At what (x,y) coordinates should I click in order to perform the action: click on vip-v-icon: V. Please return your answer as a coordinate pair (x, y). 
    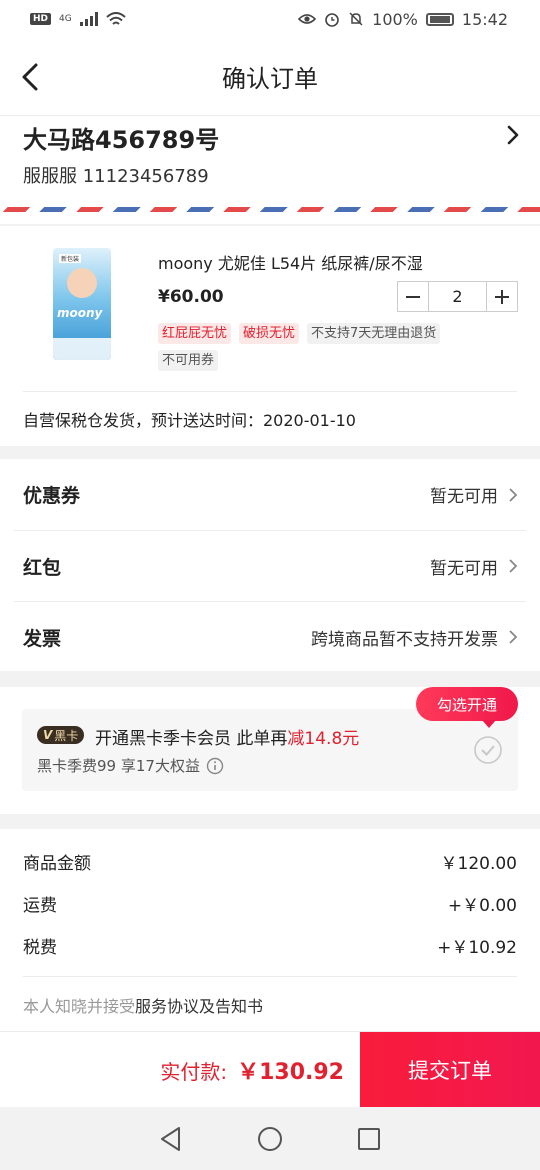
    Looking at the image, I should click on (48, 735).